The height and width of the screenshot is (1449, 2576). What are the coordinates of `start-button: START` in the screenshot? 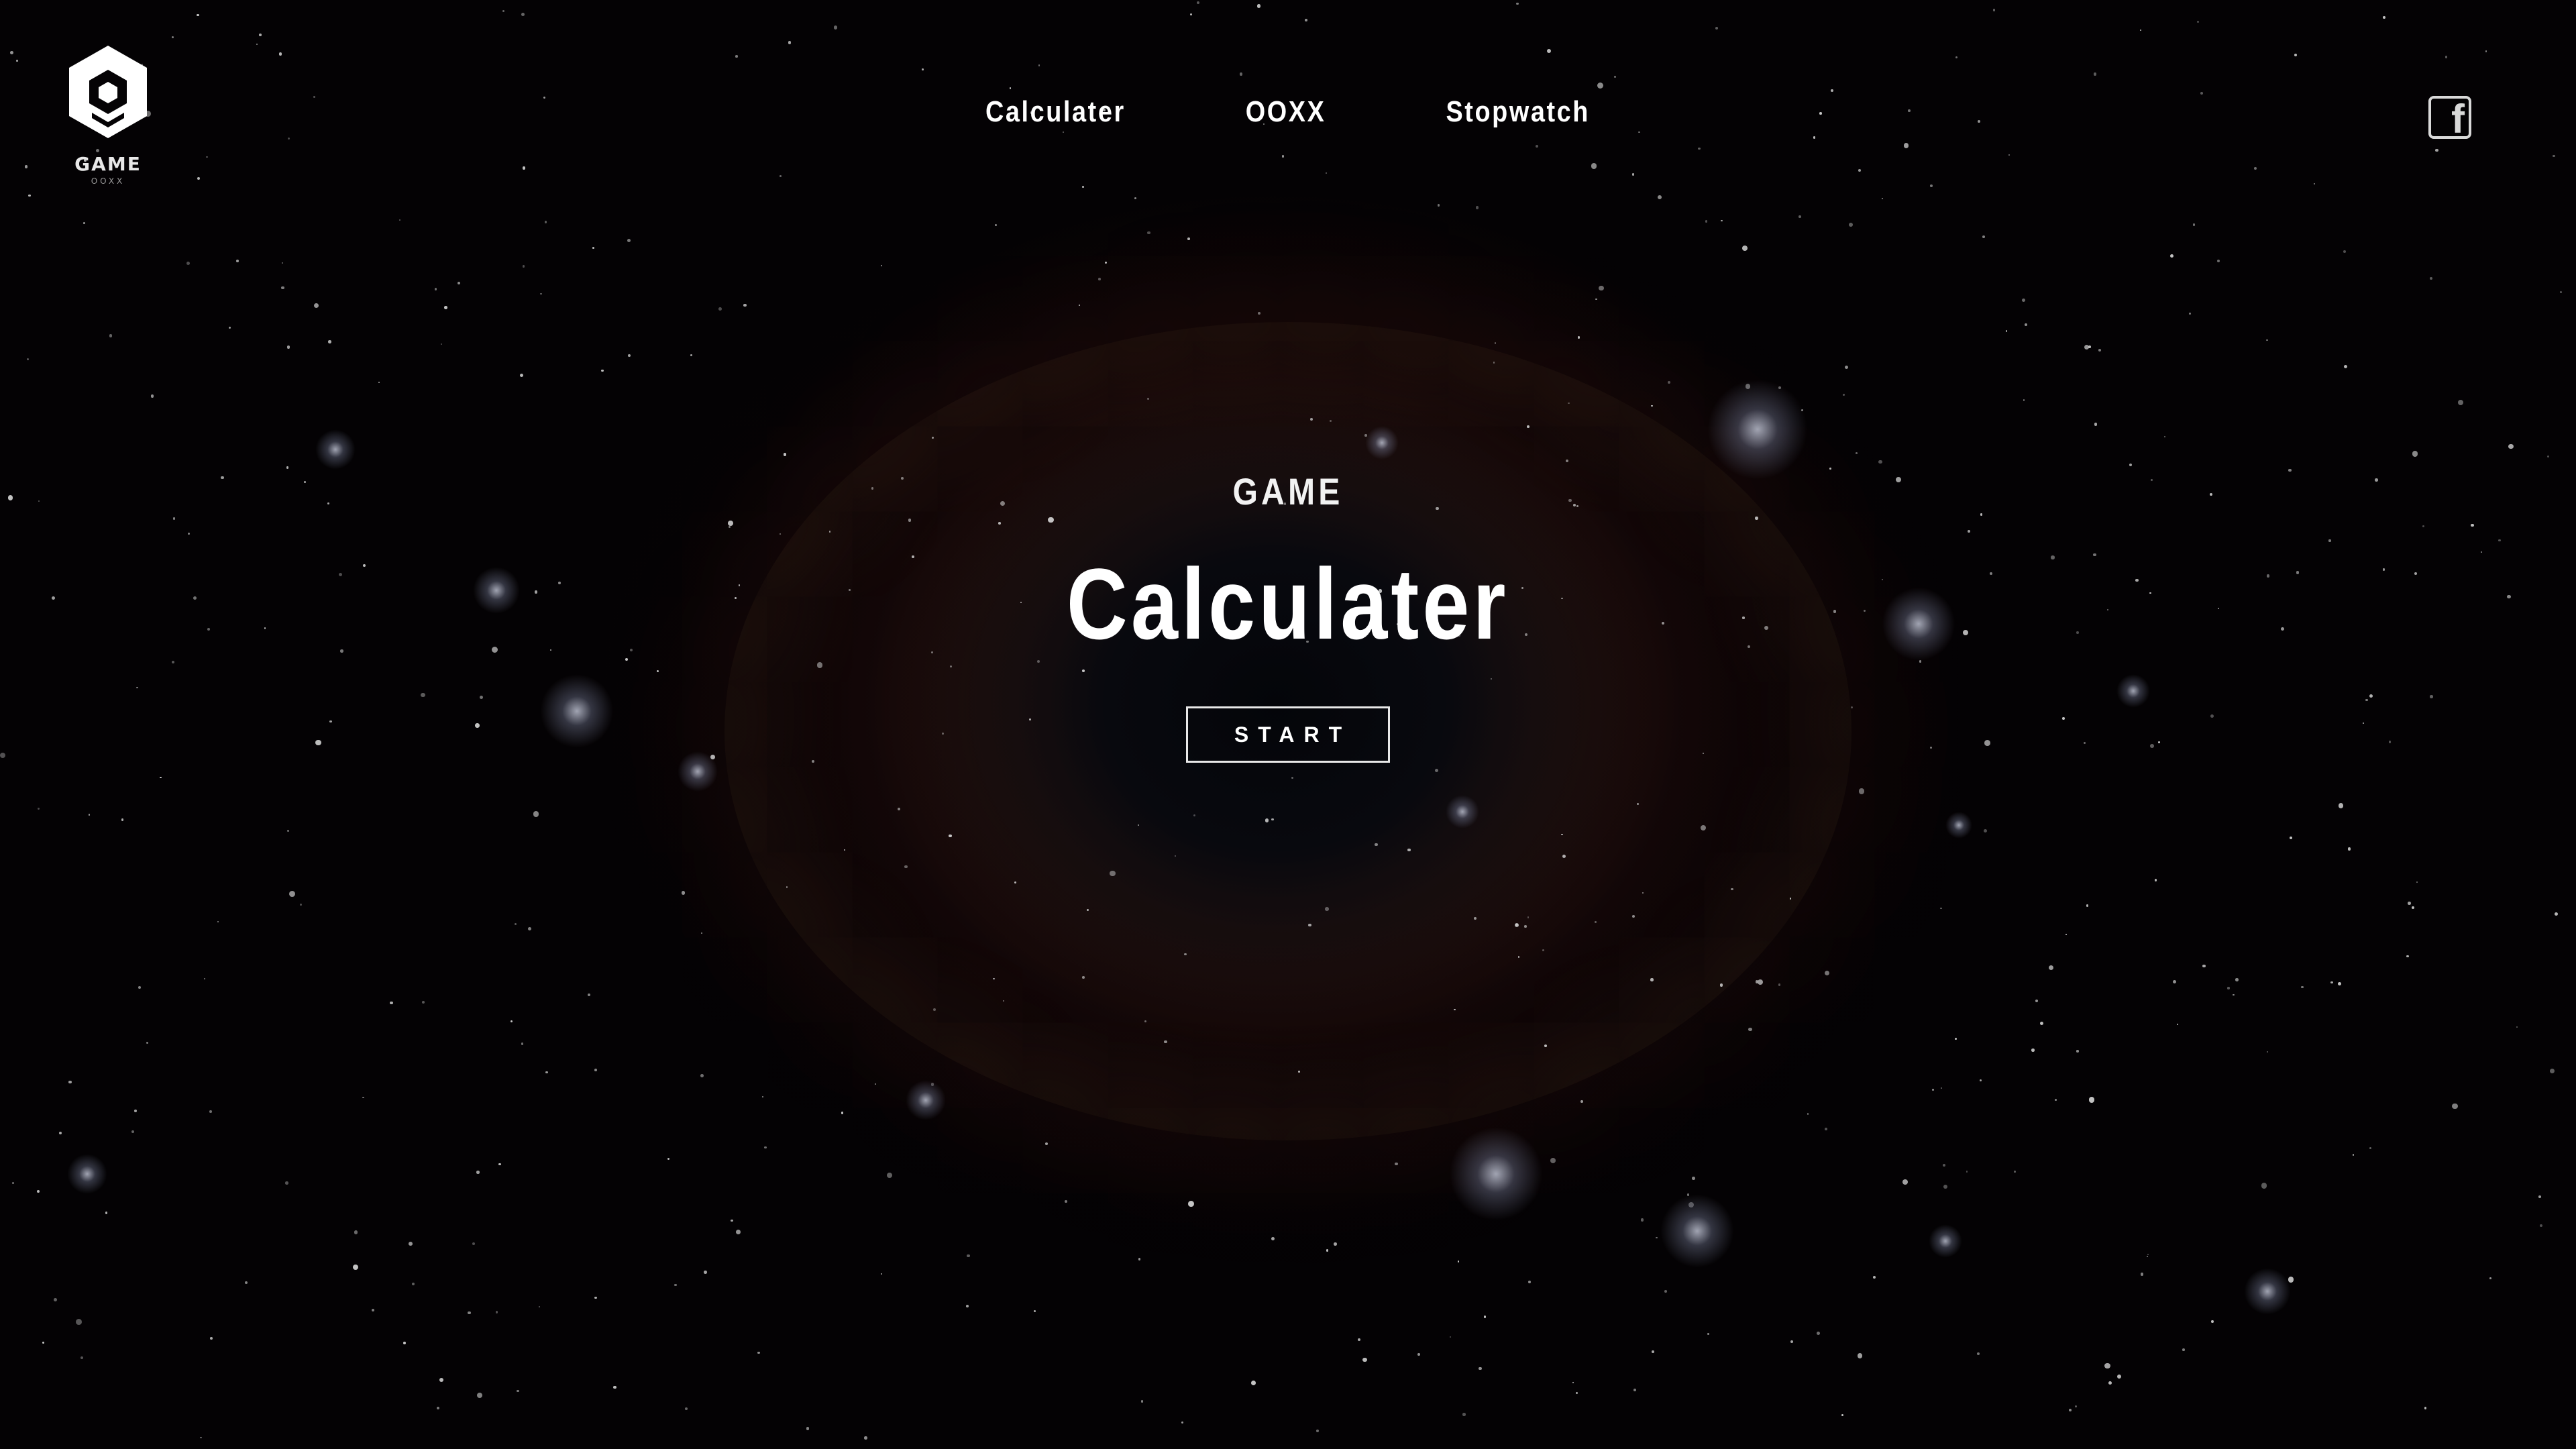 It's located at (1288, 734).